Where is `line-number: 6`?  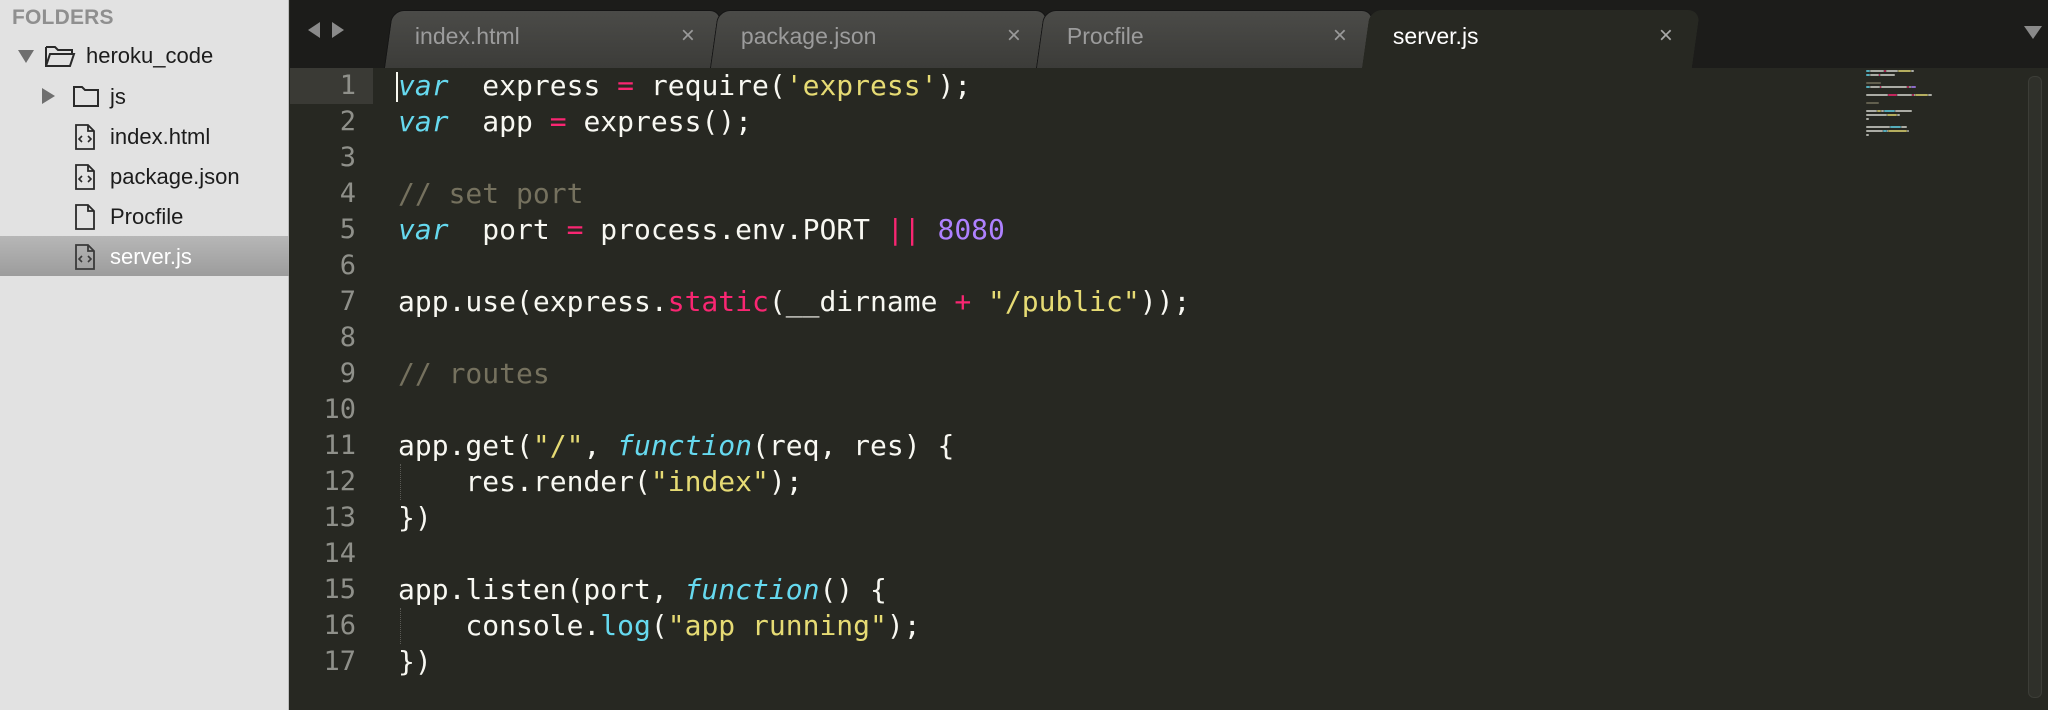
line-number: 6 is located at coordinates (347, 265).